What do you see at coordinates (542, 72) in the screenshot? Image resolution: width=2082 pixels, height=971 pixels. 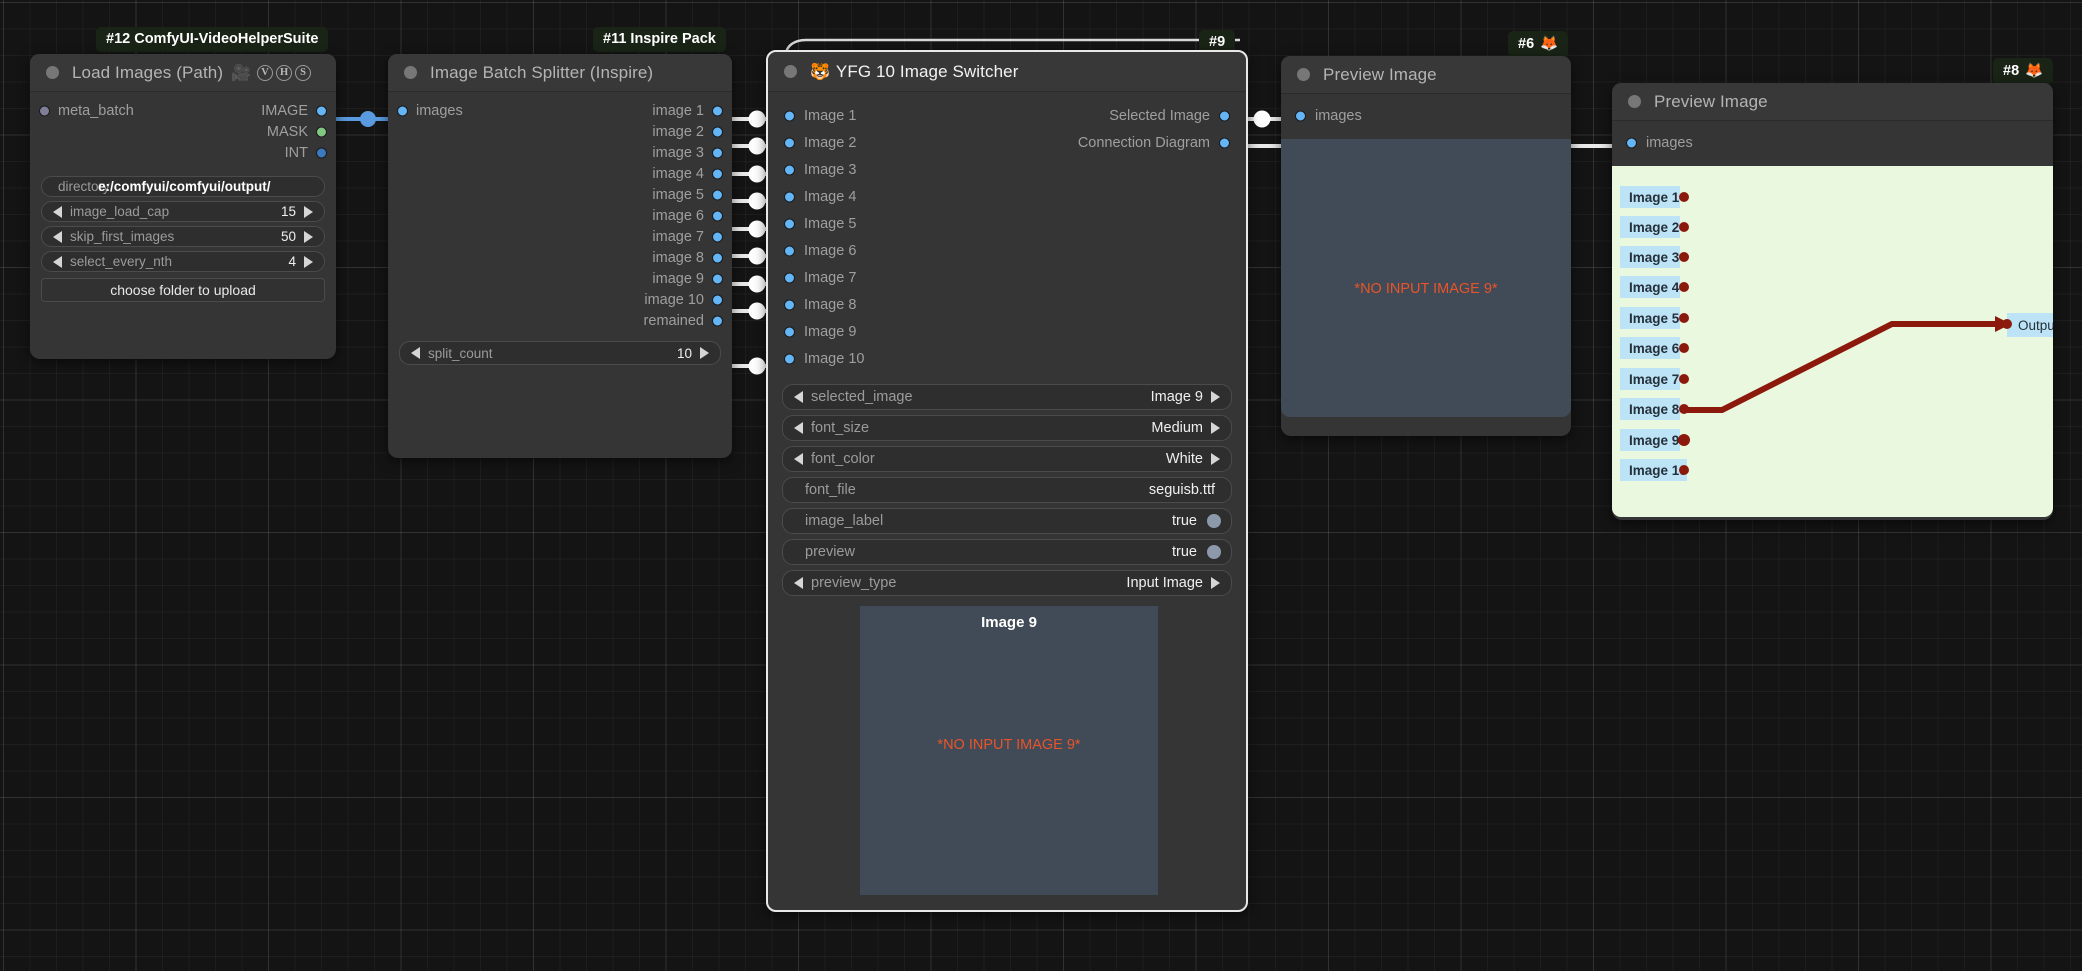 I see `node-title-batch-splitter: Image Batch Splitter (Inspire)` at bounding box center [542, 72].